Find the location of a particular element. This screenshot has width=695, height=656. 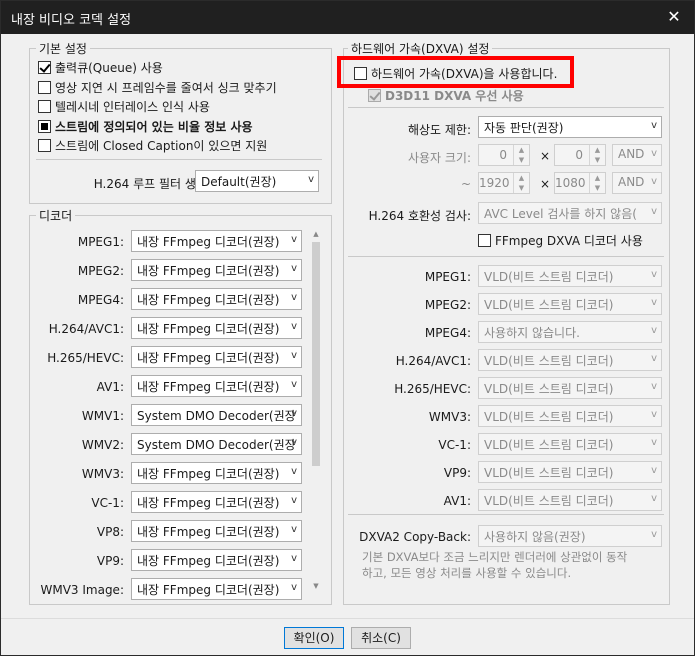

basic-option-checkbox: 스트림에 정의되어 있는 비율 정보 사용 is located at coordinates (145, 126).